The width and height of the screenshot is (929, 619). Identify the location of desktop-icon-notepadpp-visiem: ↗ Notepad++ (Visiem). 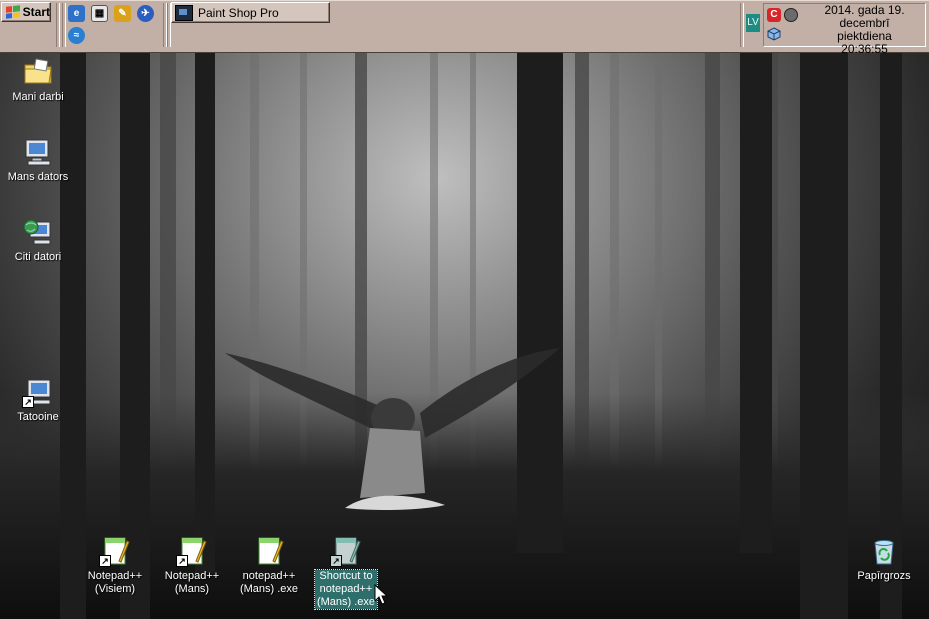
(115, 565).